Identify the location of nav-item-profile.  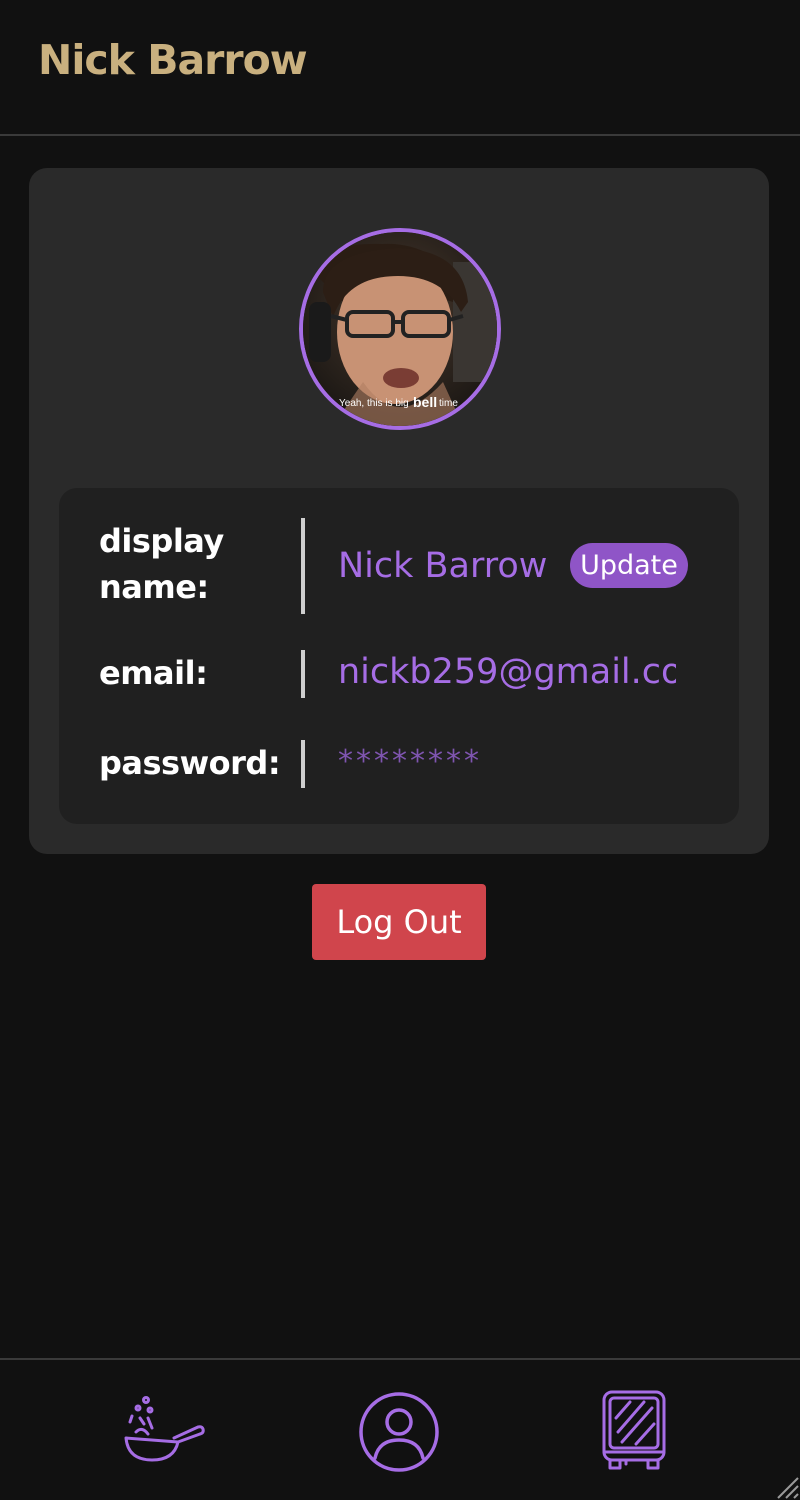
(400, 1433).